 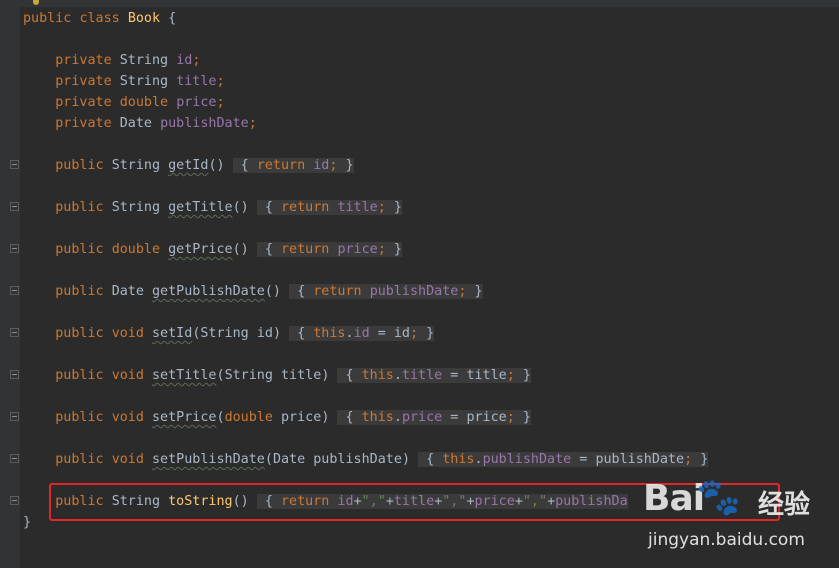 What do you see at coordinates (434, 417) in the screenshot?
I see `folded-method-body: { this.price = price; }` at bounding box center [434, 417].